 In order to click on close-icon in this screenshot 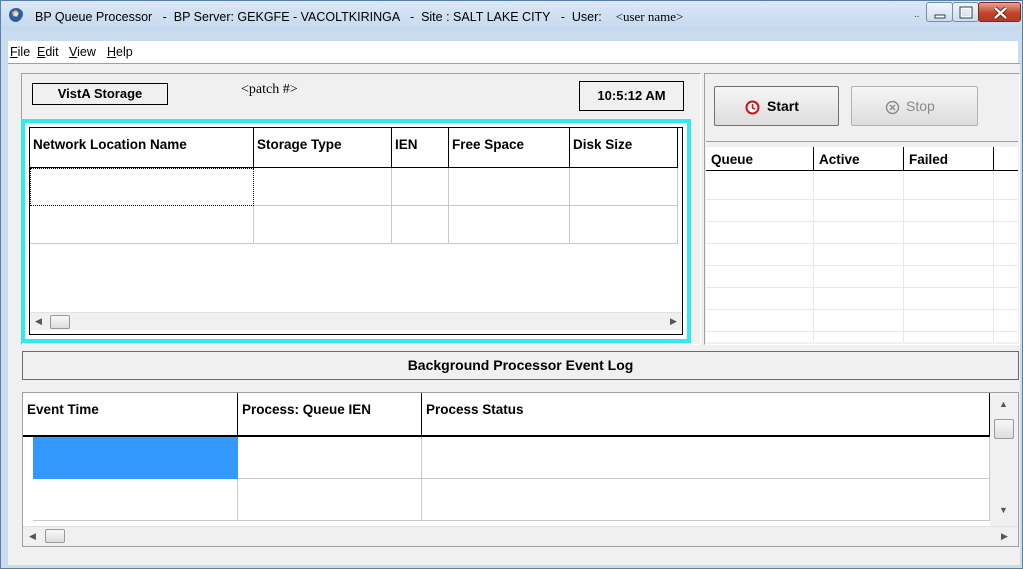, I will do `click(1000, 13)`.